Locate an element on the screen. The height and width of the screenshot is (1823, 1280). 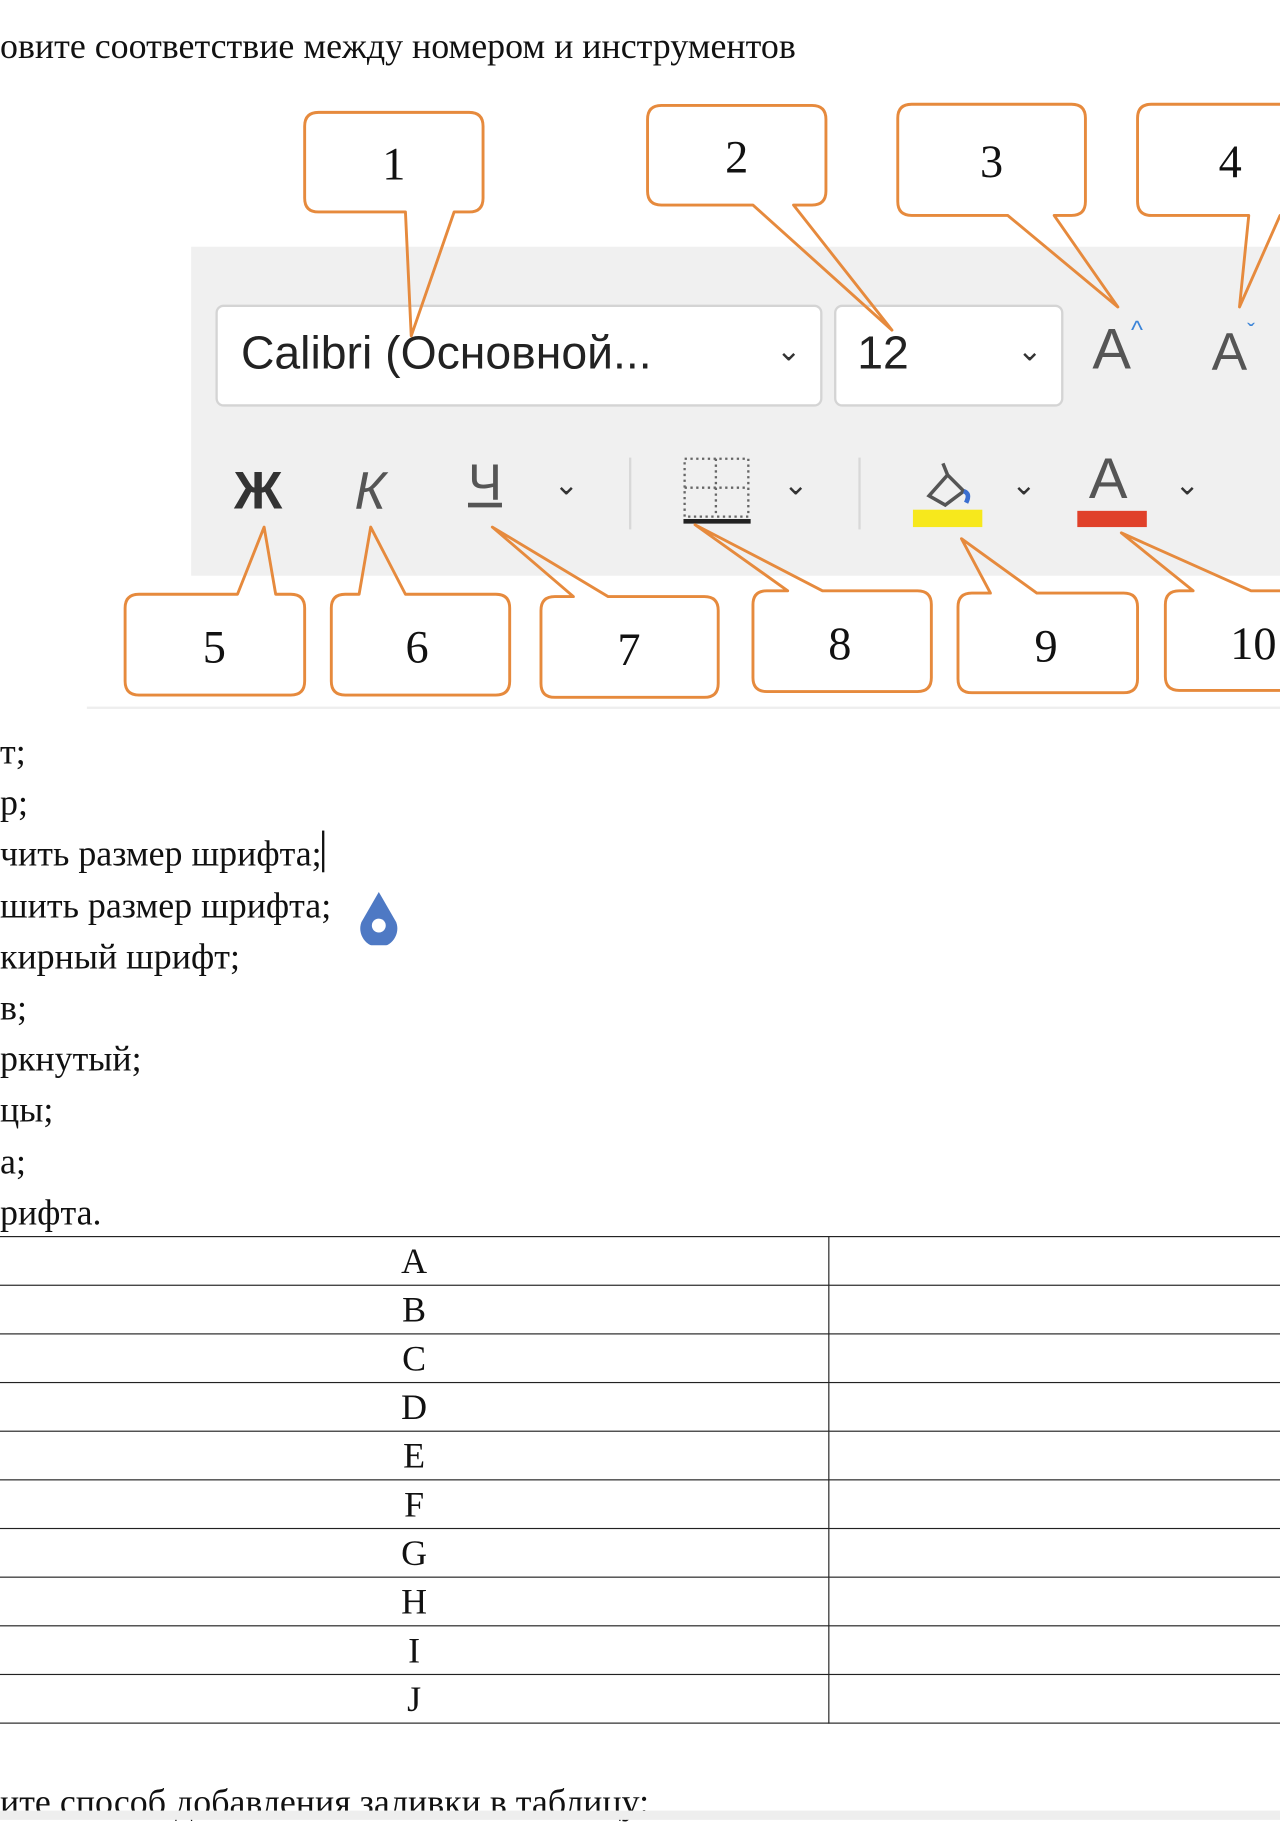
table-row: G is located at coordinates (640, 1552).